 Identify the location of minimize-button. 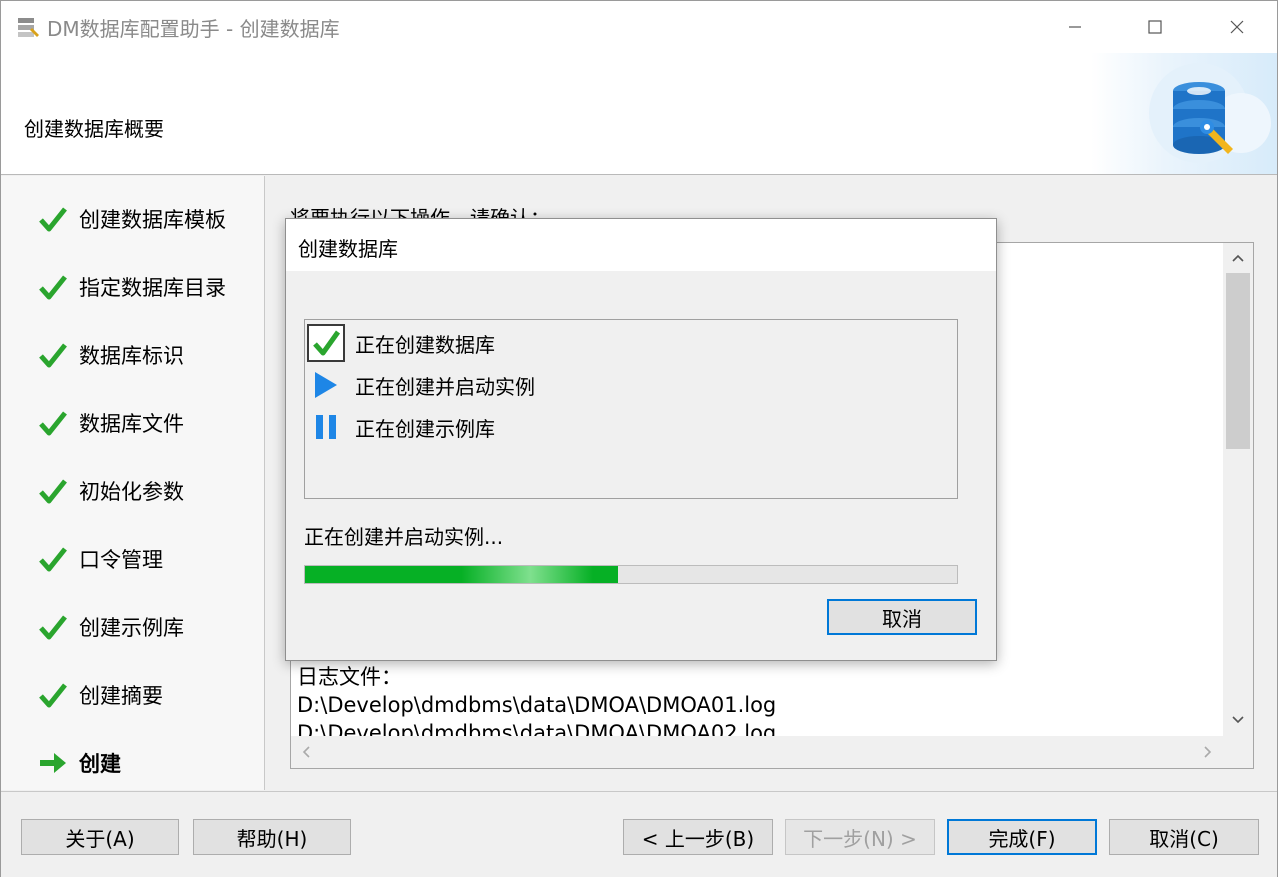
(1075, 27).